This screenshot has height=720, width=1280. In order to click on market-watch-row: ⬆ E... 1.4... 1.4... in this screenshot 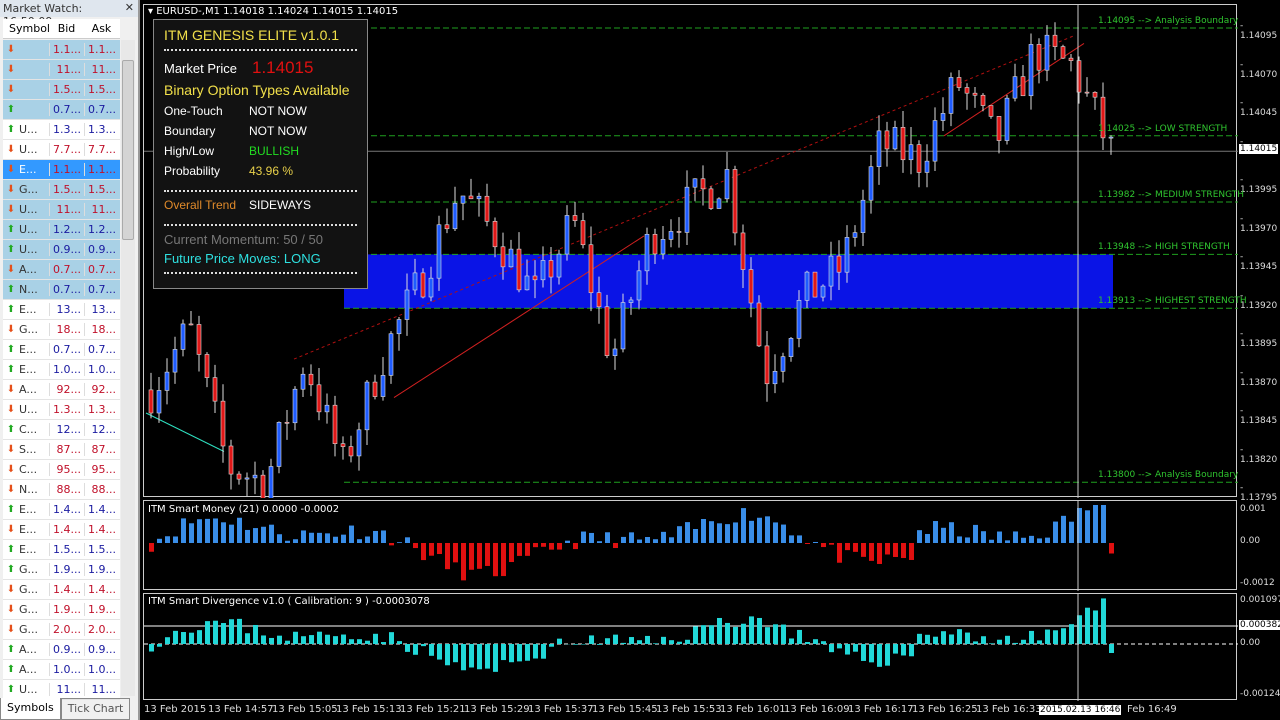, I will do `click(61, 510)`.